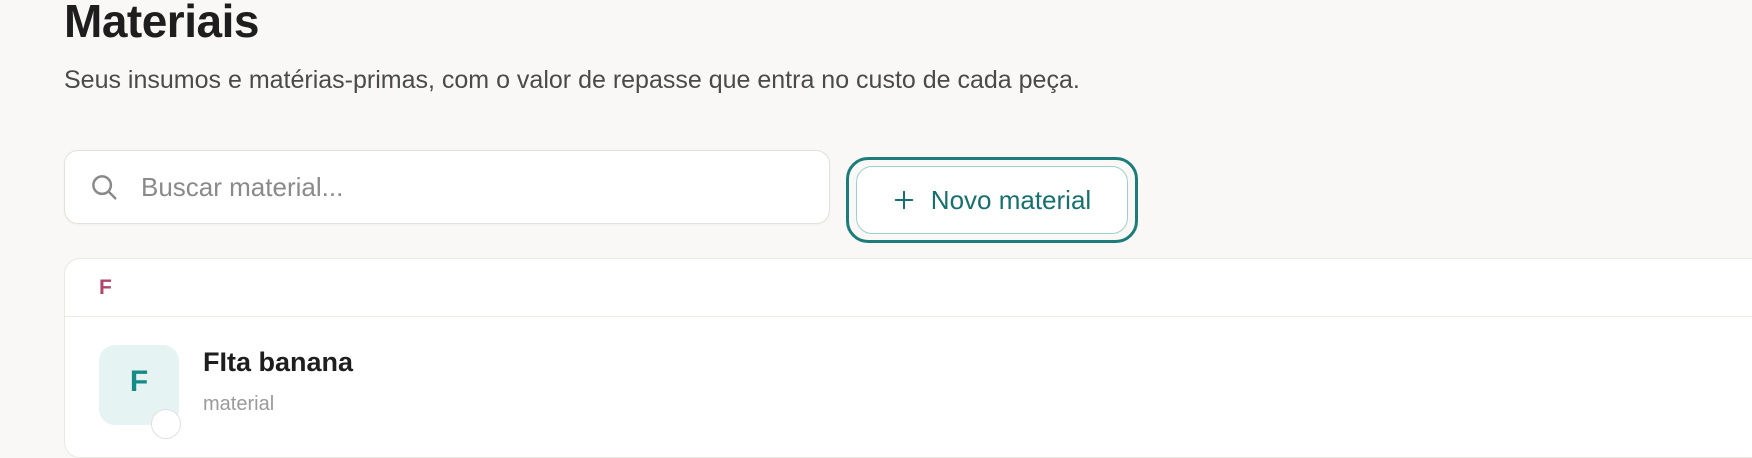 This screenshot has width=1752, height=458. Describe the element at coordinates (1011, 199) in the screenshot. I see `new-material-label: Novo material` at that location.